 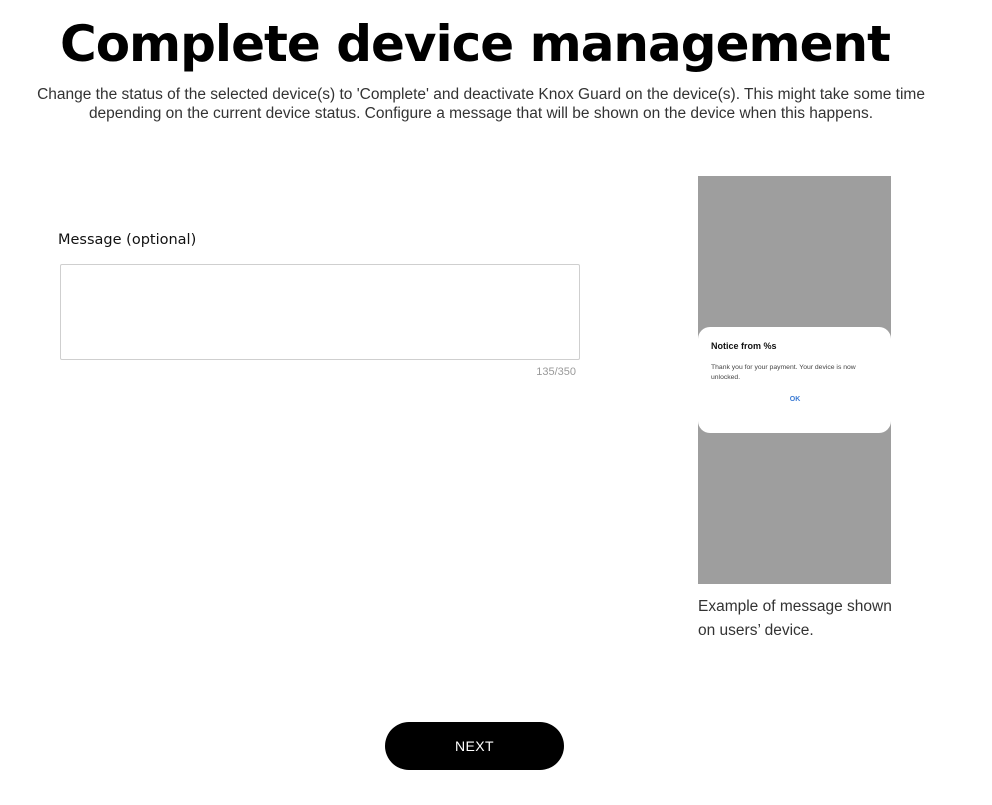 What do you see at coordinates (320, 312) in the screenshot?
I see `message-input` at bounding box center [320, 312].